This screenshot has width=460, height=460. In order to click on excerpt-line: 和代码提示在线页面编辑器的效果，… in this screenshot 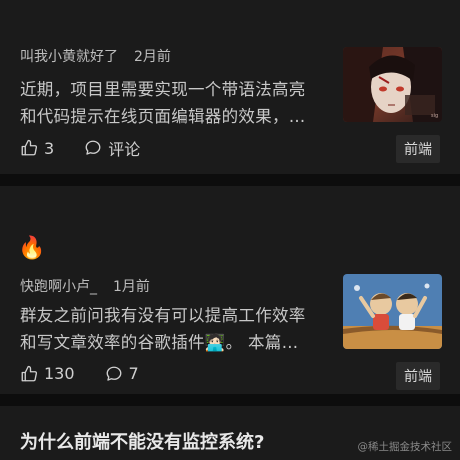, I will do `click(163, 116)`.